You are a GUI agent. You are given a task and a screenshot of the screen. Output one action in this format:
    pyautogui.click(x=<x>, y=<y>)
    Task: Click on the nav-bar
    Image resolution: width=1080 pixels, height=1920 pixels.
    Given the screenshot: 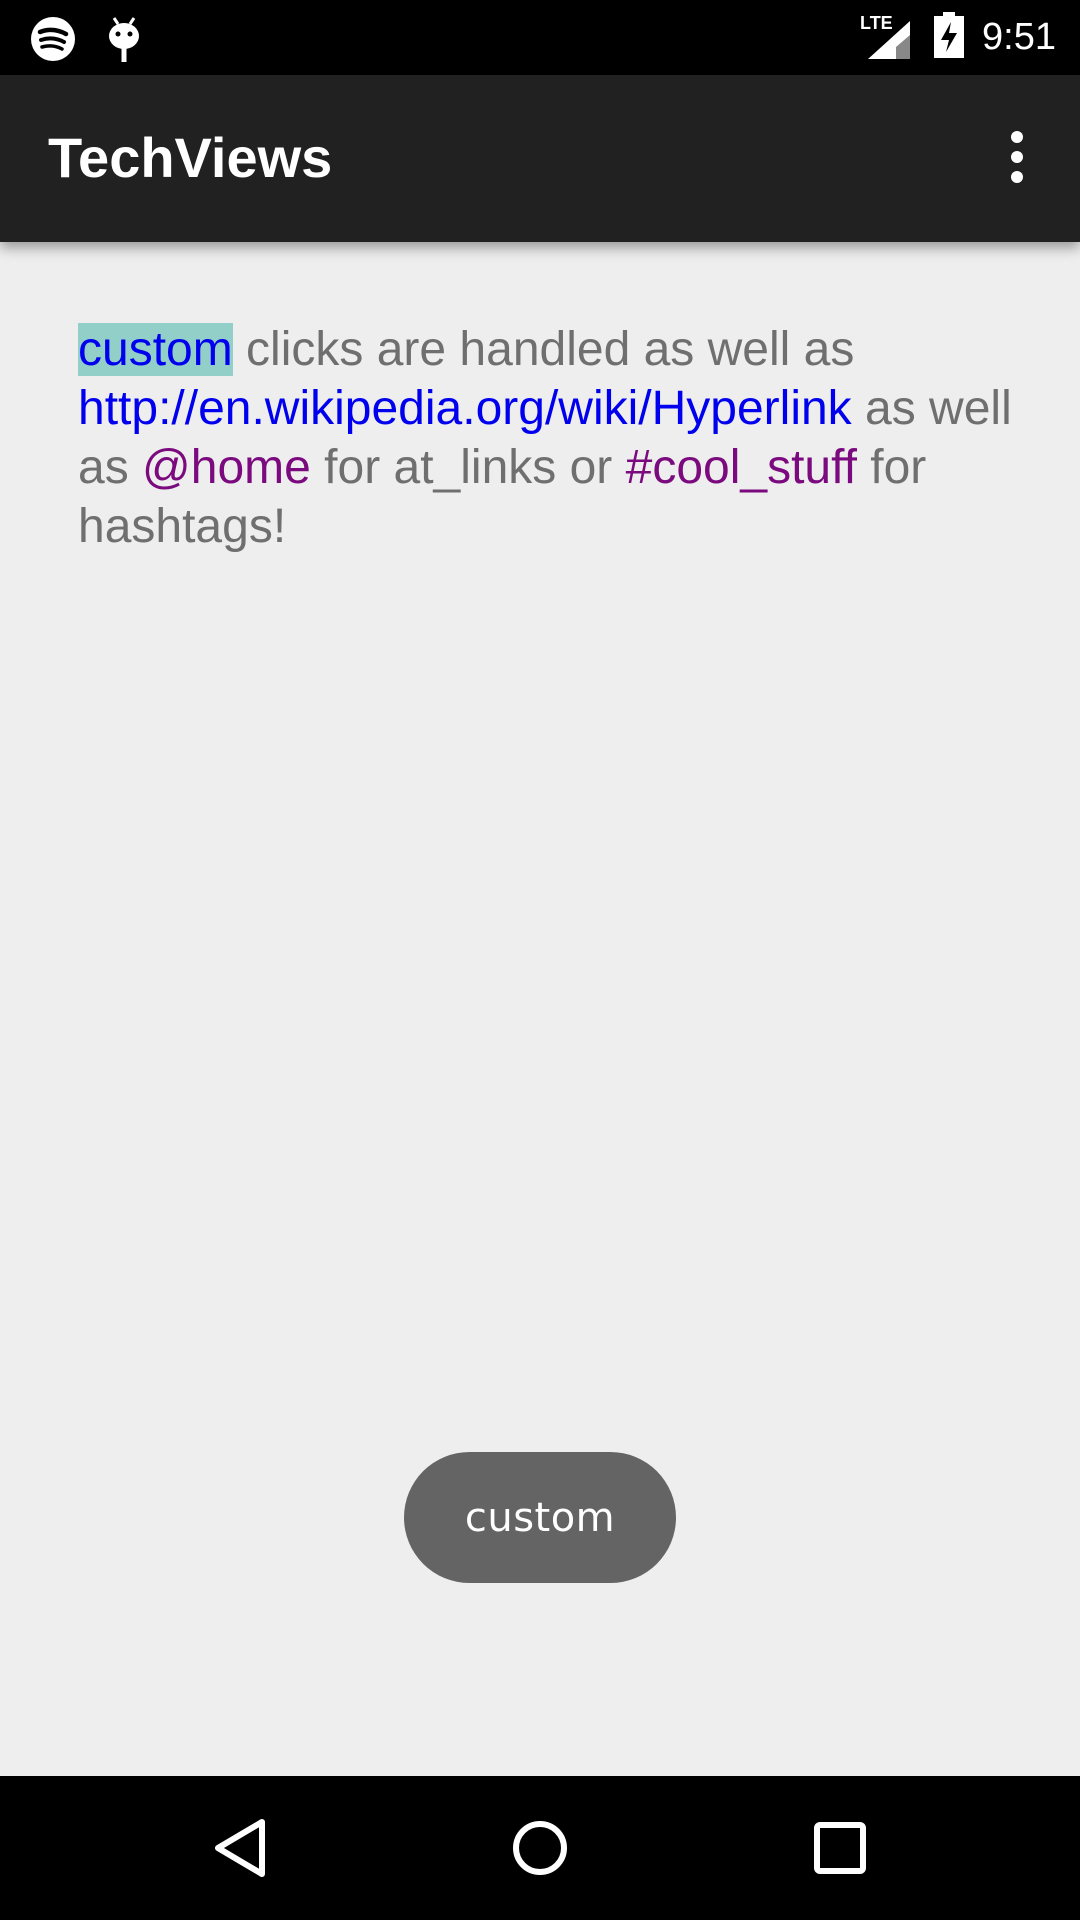 What is the action you would take?
    pyautogui.click(x=540, y=1848)
    